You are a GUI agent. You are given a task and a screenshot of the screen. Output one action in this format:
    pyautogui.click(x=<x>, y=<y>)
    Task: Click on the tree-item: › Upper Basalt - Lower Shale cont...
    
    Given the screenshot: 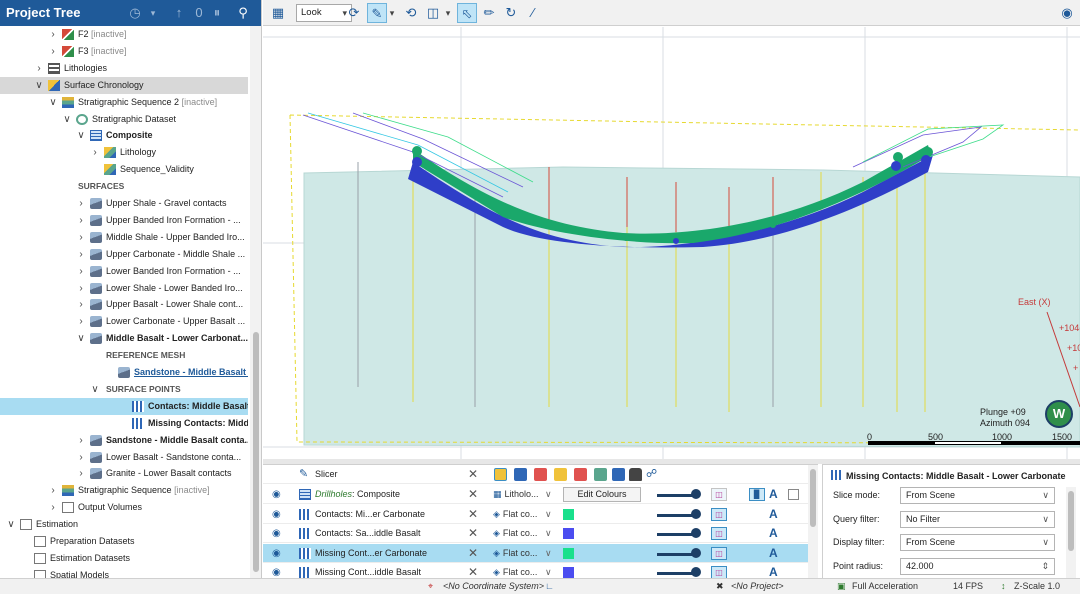 What is the action you would take?
    pyautogui.click(x=124, y=304)
    